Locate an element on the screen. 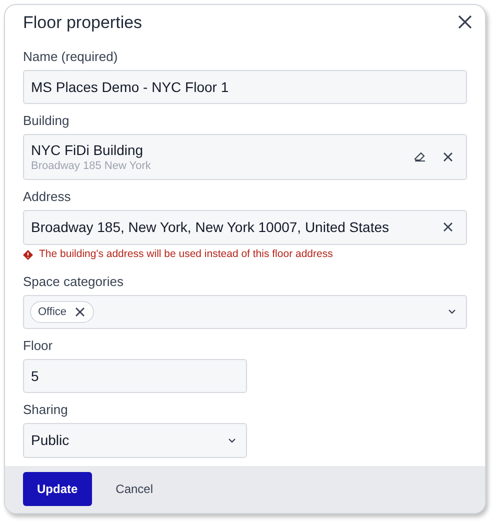  field-label: Building is located at coordinates (46, 121).